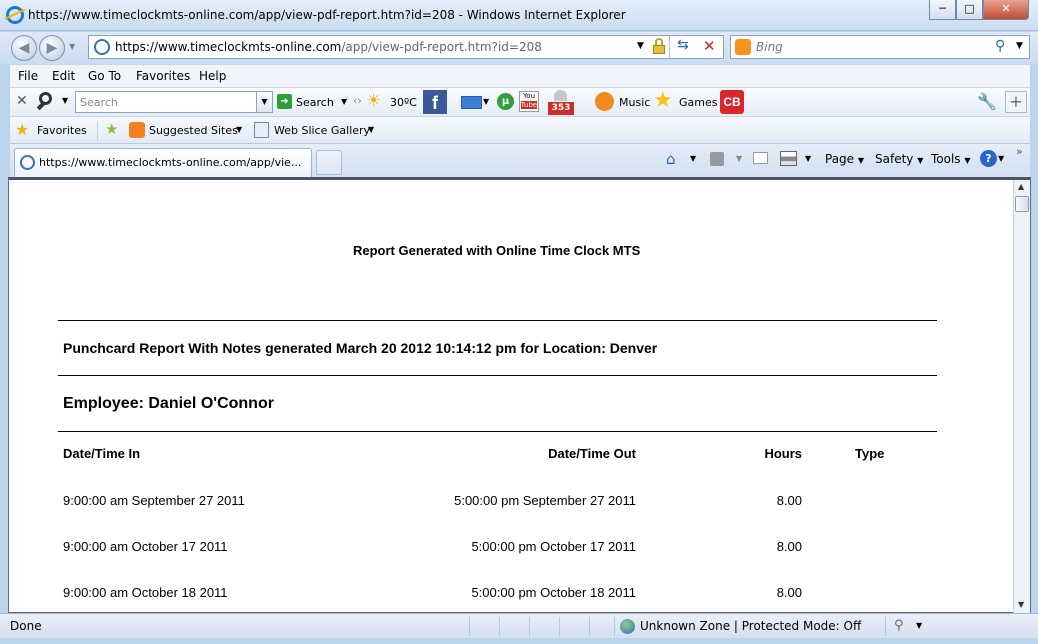 The image size is (1038, 644). What do you see at coordinates (739, 158) in the screenshot?
I see `feeds-dropdown-icon: ▼` at bounding box center [739, 158].